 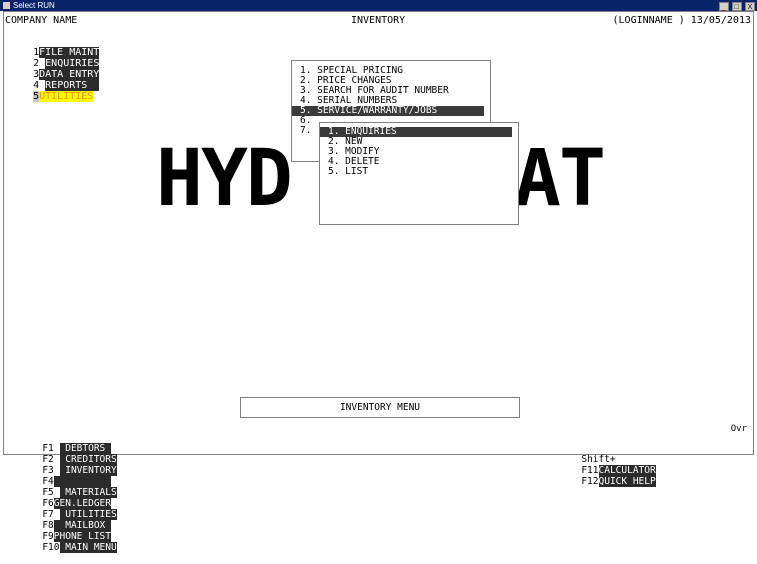 I want to click on utilities-item-service-warranty-jobs: 5. SERVICE/WARRANTY/JOBS, so click(x=388, y=111).